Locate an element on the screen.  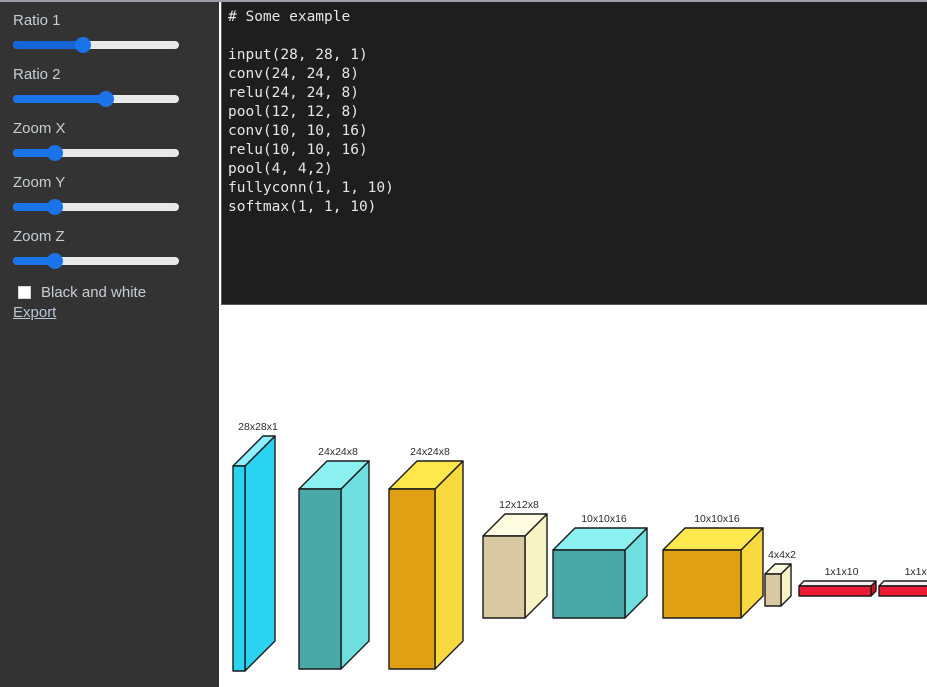
layer-block-4-pool: 12x12x8 is located at coordinates (515, 559).